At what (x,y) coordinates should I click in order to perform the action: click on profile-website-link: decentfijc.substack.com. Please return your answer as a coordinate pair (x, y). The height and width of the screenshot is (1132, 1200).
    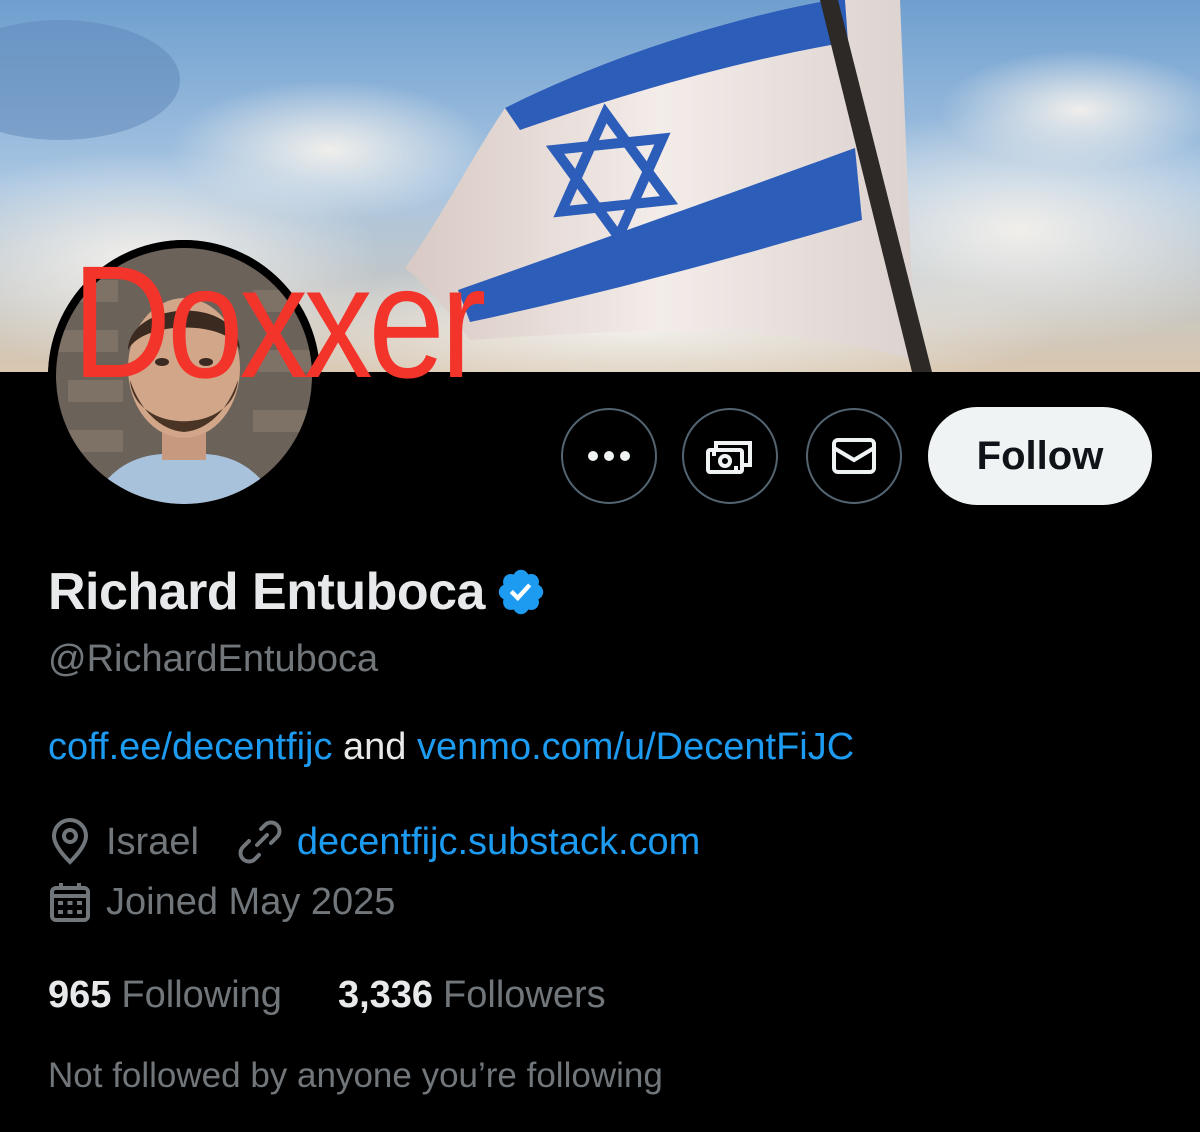
    Looking at the image, I should click on (498, 842).